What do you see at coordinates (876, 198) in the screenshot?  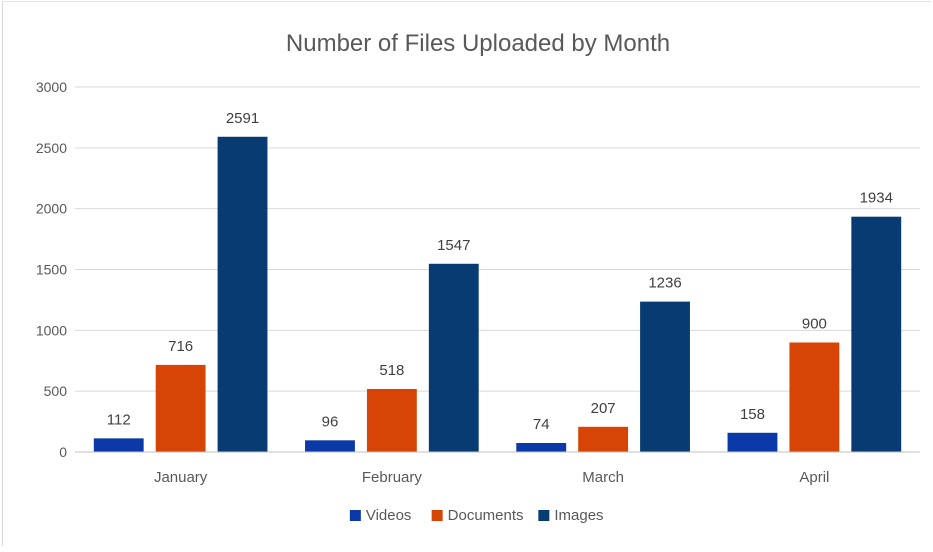 I see `data-label: 1934` at bounding box center [876, 198].